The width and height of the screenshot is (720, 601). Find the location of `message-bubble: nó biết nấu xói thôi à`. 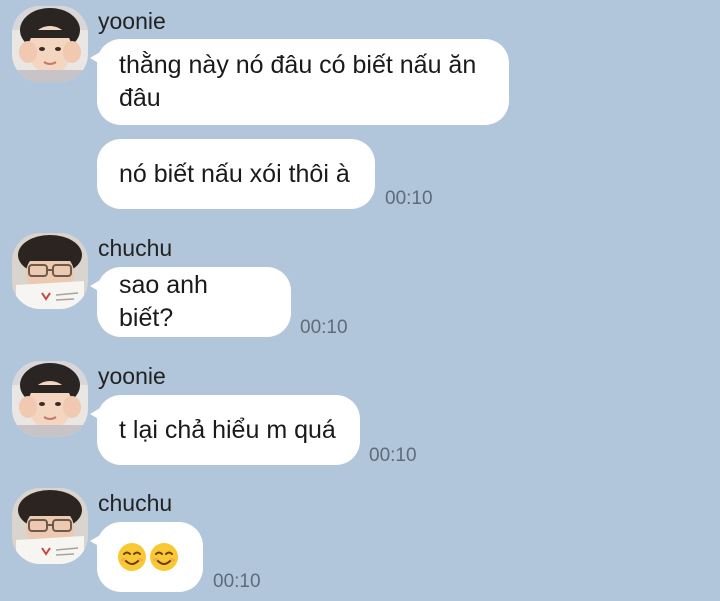

message-bubble: nó biết nấu xói thôi à is located at coordinates (236, 174).